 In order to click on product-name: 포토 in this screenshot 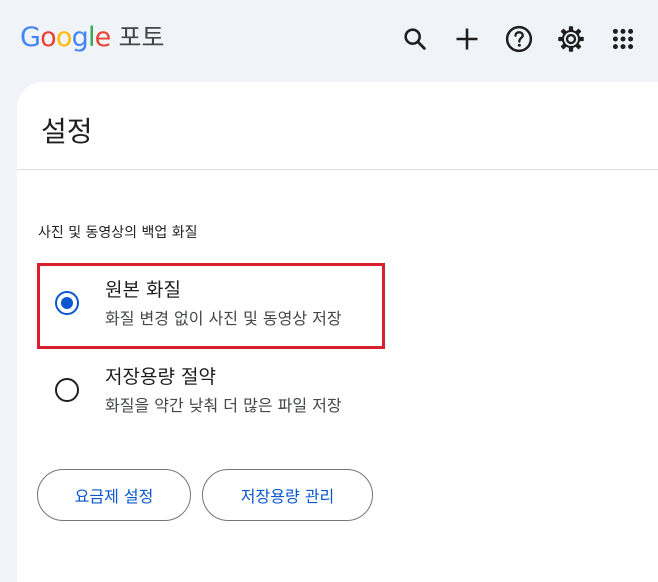, I will do `click(141, 37)`.